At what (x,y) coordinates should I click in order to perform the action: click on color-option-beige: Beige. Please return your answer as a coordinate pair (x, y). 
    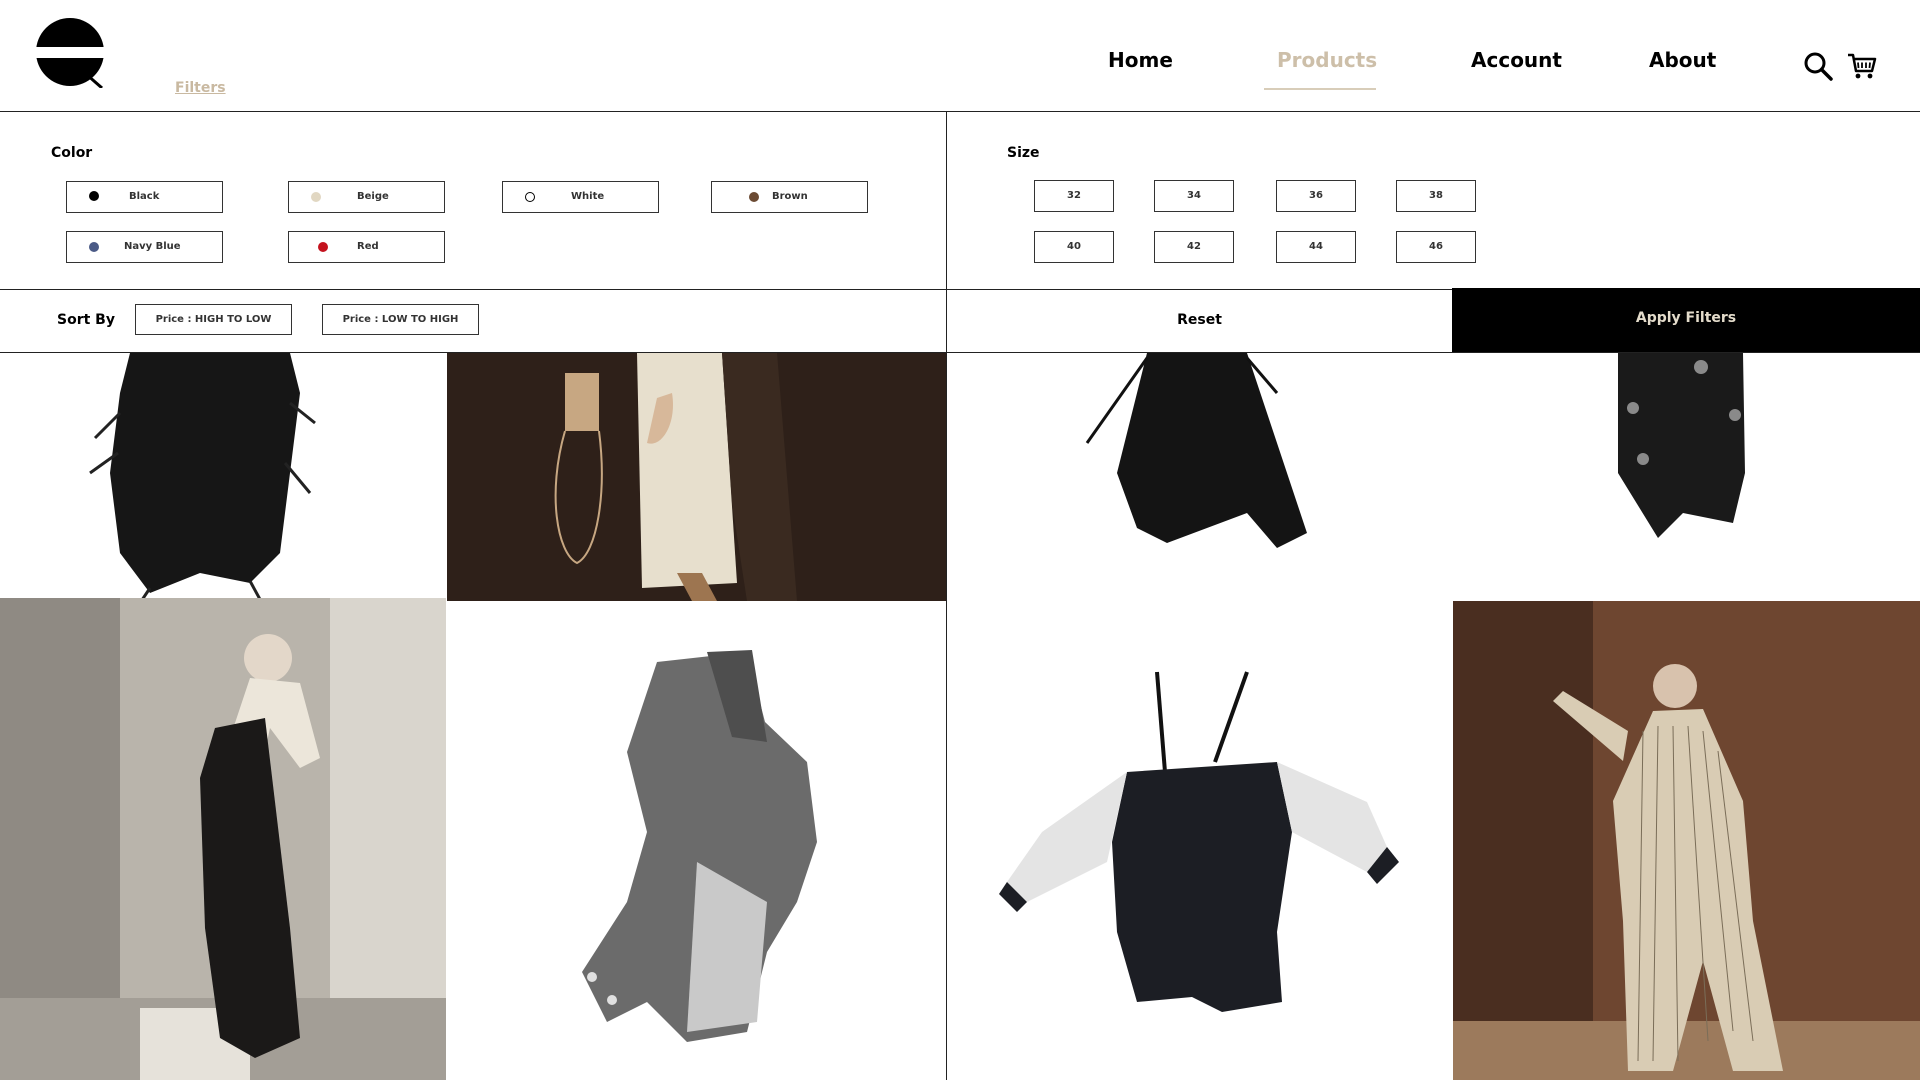
    Looking at the image, I should click on (366, 197).